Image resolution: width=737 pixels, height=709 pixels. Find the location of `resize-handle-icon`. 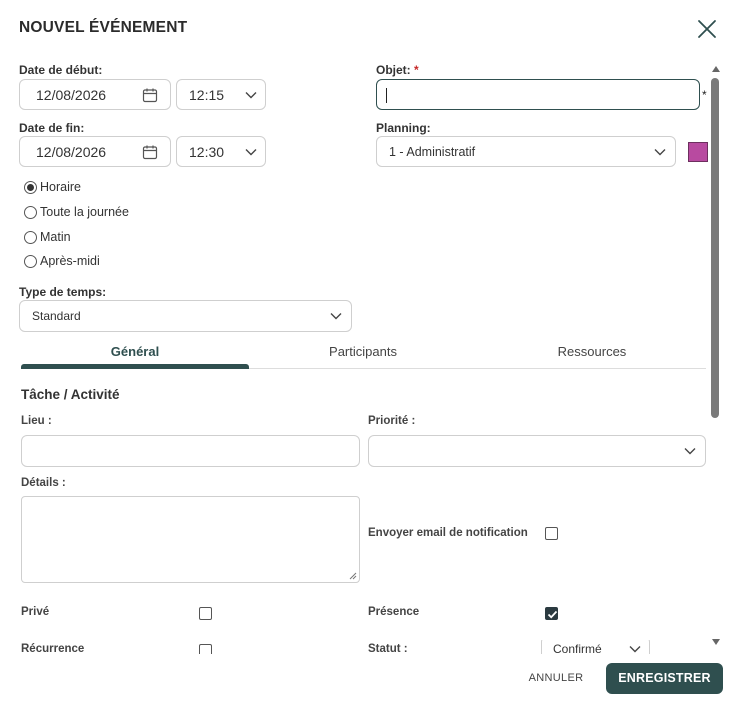

resize-handle-icon is located at coordinates (353, 576).